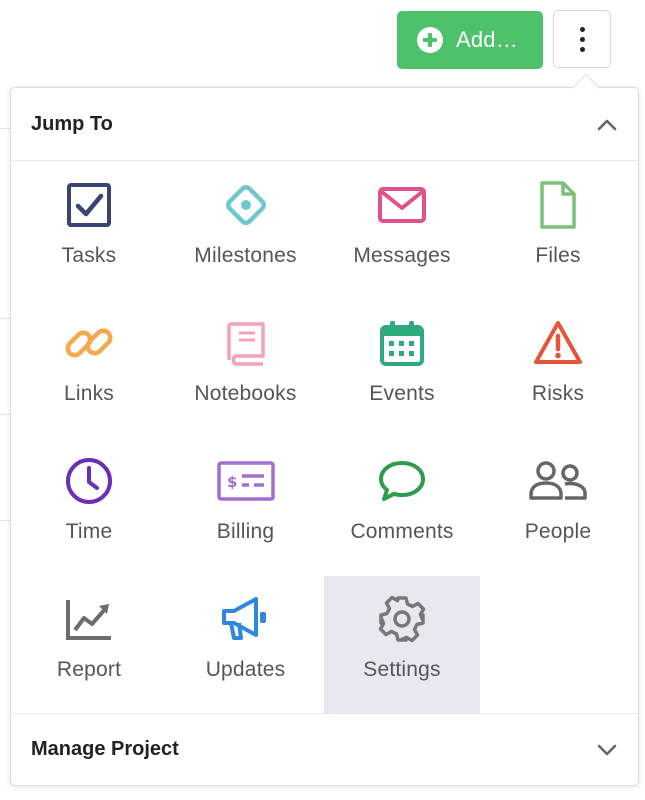 The image size is (645, 800). I want to click on menu-item-label: Updates, so click(245, 669).